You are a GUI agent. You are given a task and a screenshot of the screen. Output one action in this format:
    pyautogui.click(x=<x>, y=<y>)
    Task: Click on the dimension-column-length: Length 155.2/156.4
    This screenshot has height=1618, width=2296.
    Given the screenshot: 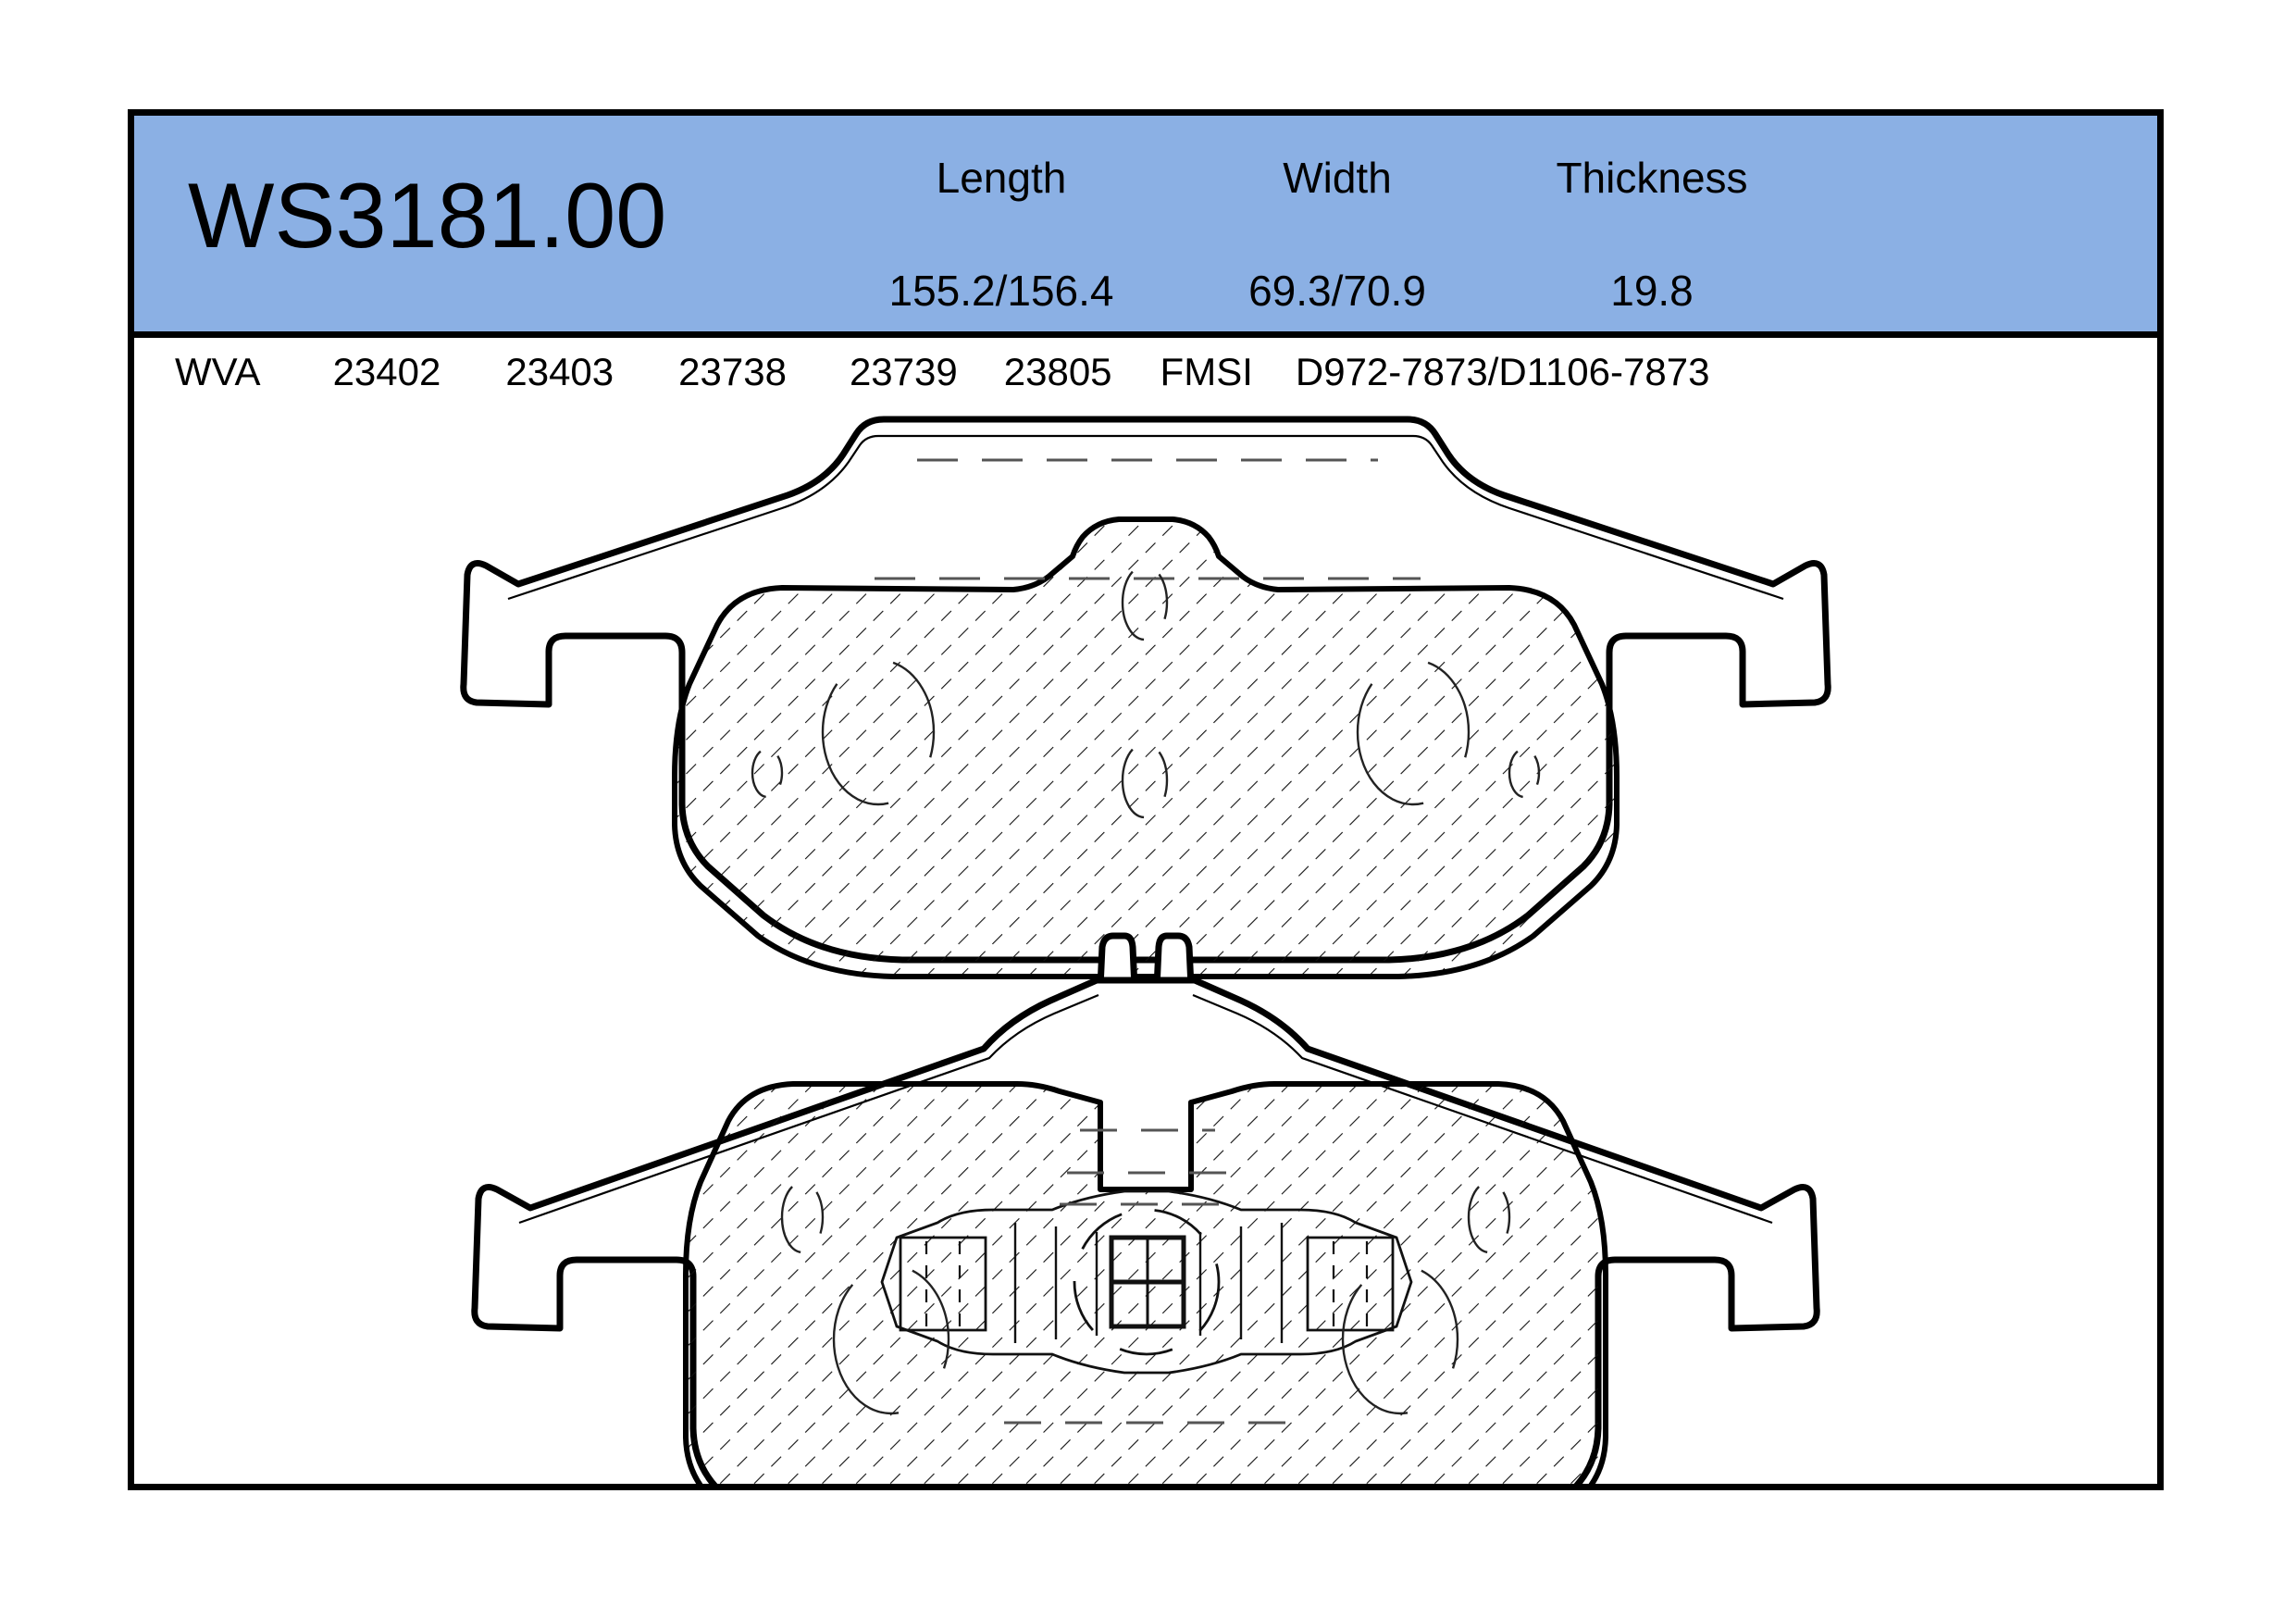 What is the action you would take?
    pyautogui.click(x=1002, y=234)
    